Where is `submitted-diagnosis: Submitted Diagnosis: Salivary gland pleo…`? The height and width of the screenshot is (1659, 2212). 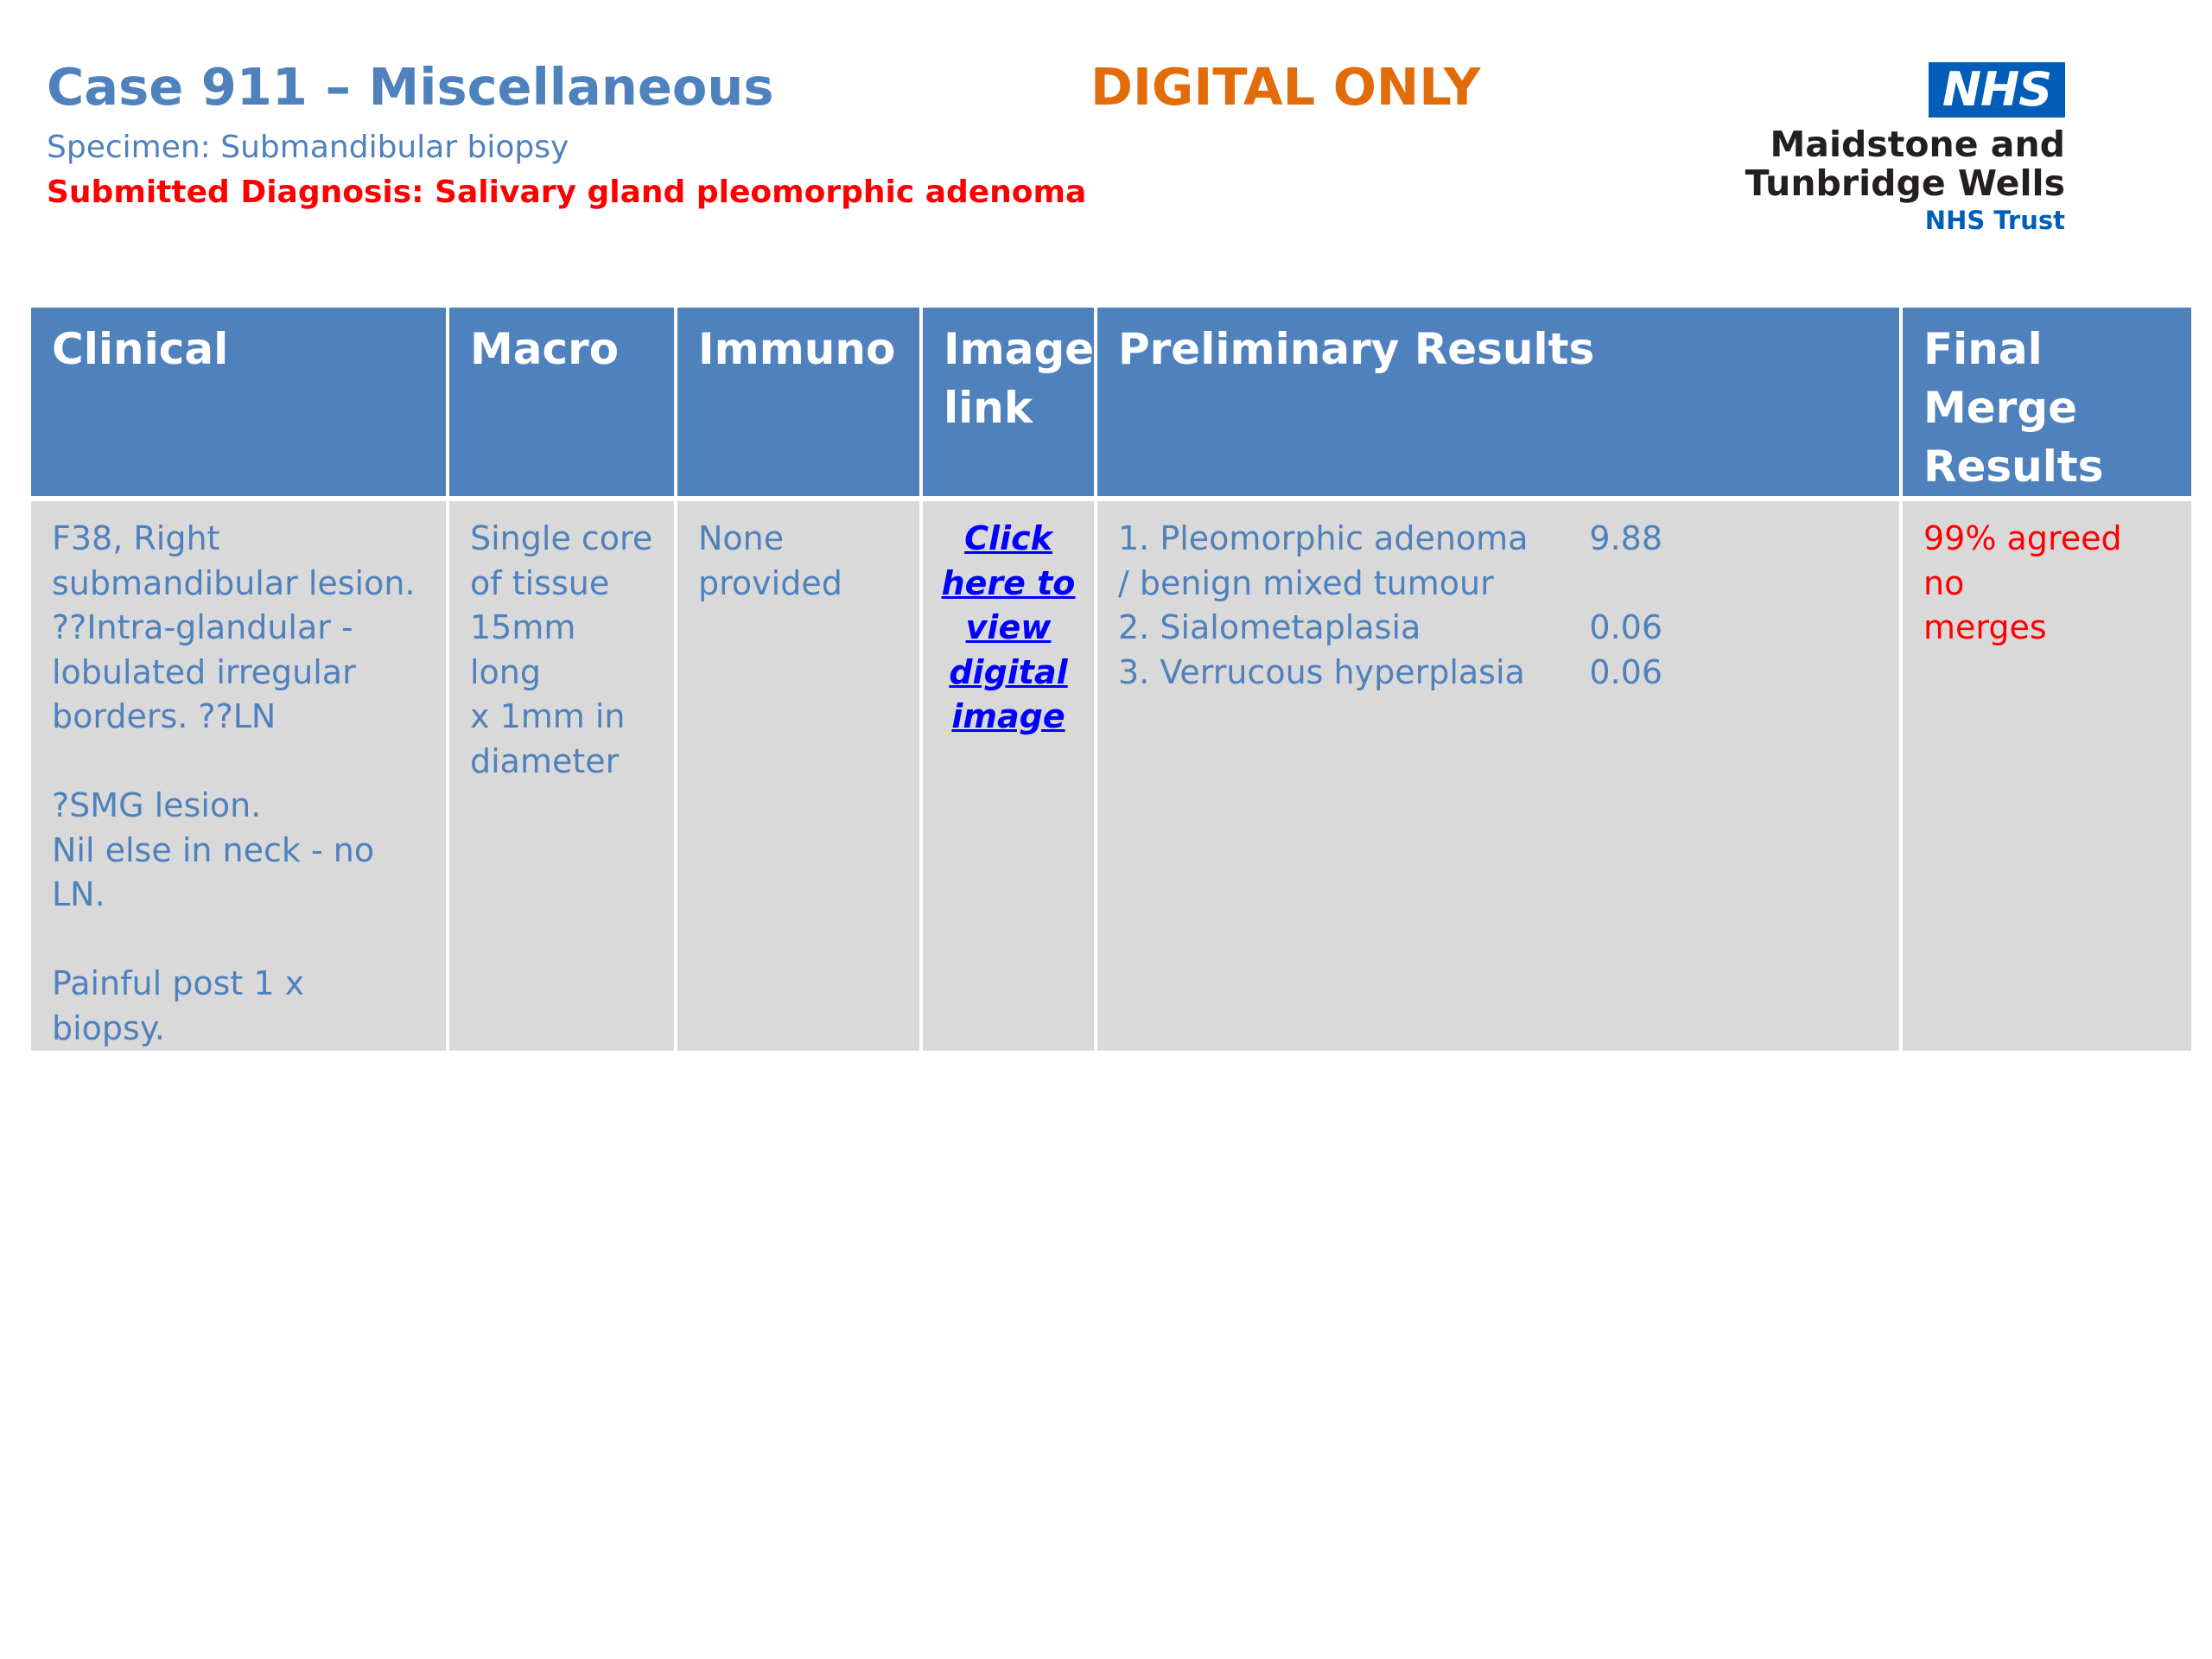
submitted-diagnosis: Submitted Diagnosis: Salivary gland pleo… is located at coordinates (567, 192).